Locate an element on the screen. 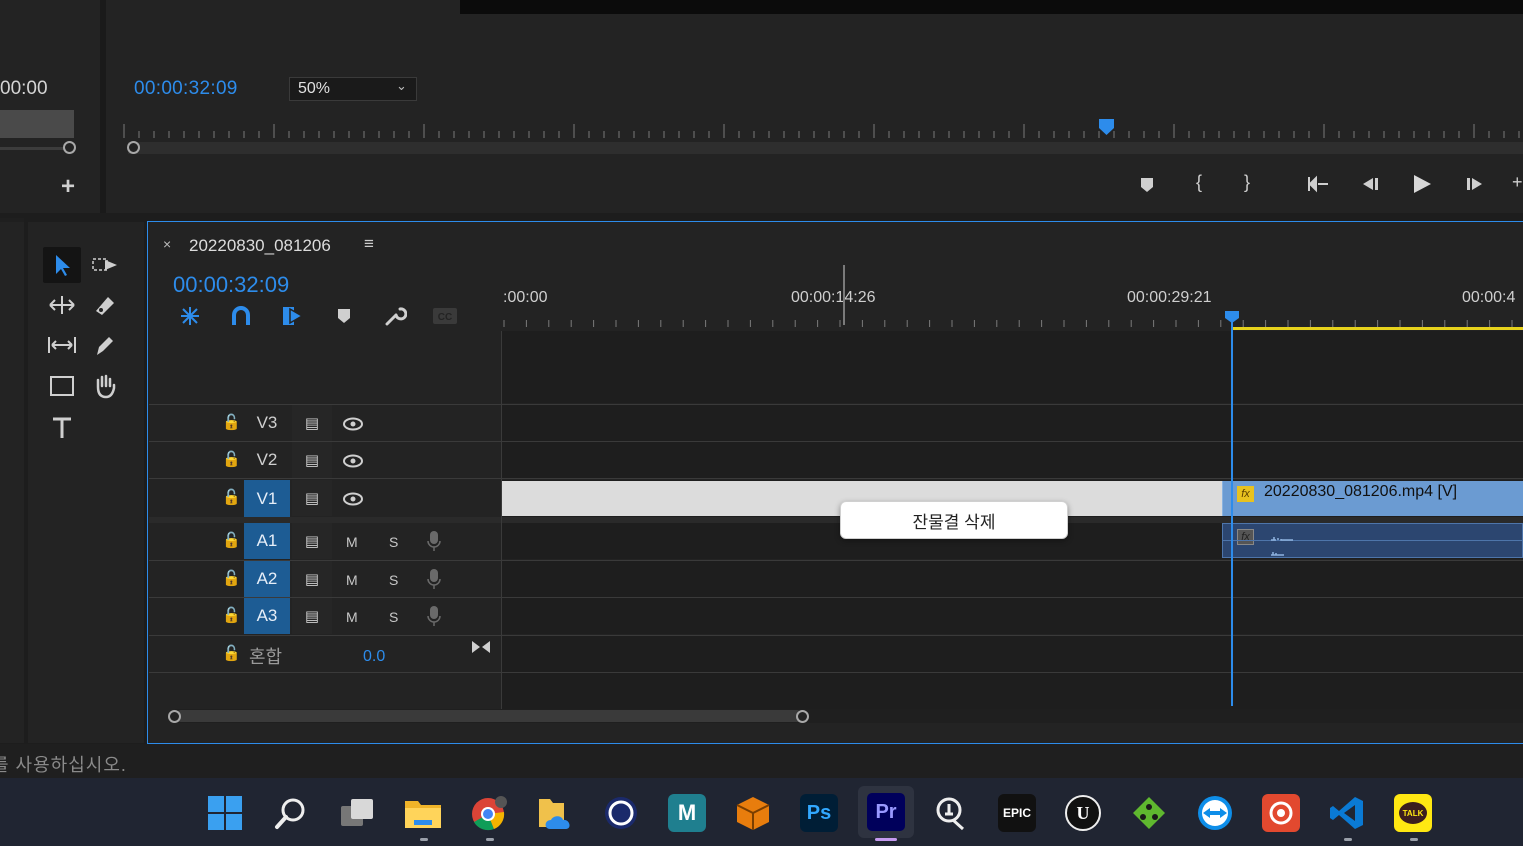 The image size is (1523, 846). razor-tool is located at coordinates (105, 305).